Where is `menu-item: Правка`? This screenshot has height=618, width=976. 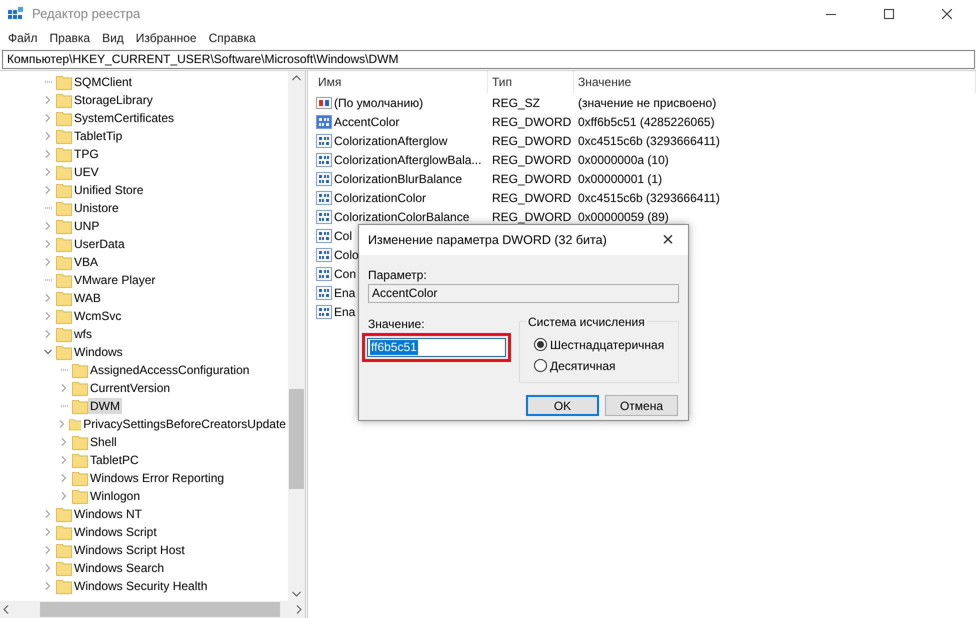 menu-item: Правка is located at coordinates (70, 38).